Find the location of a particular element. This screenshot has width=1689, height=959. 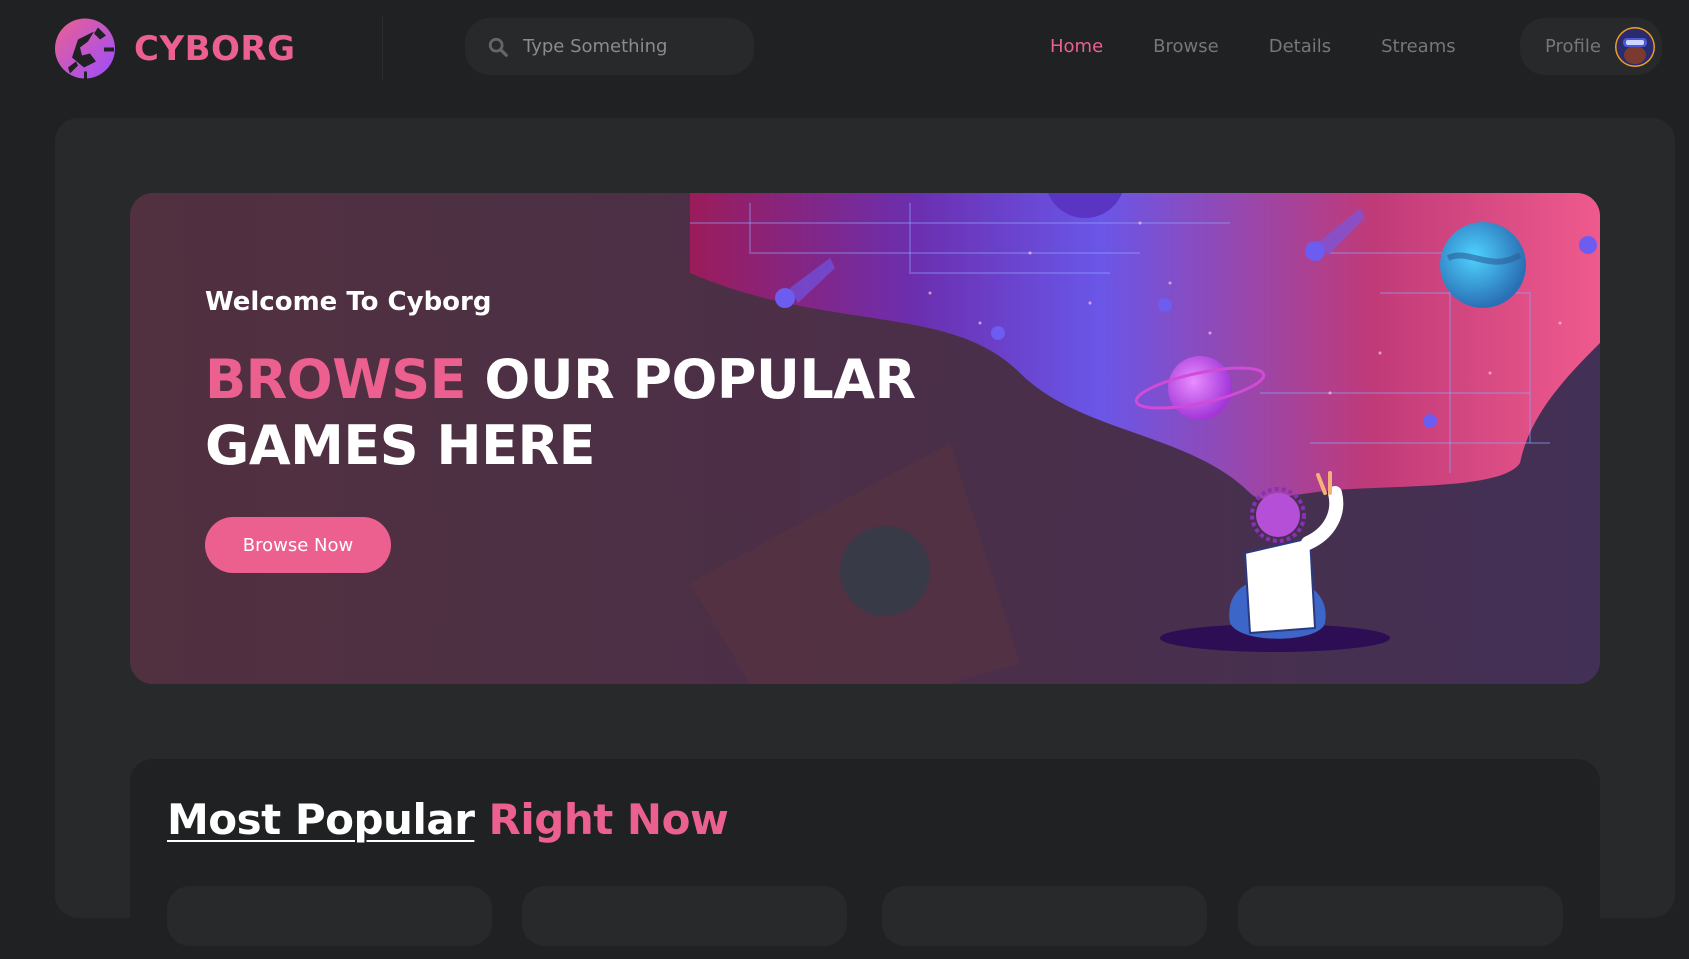

profile-label: Profile is located at coordinates (1573, 46).